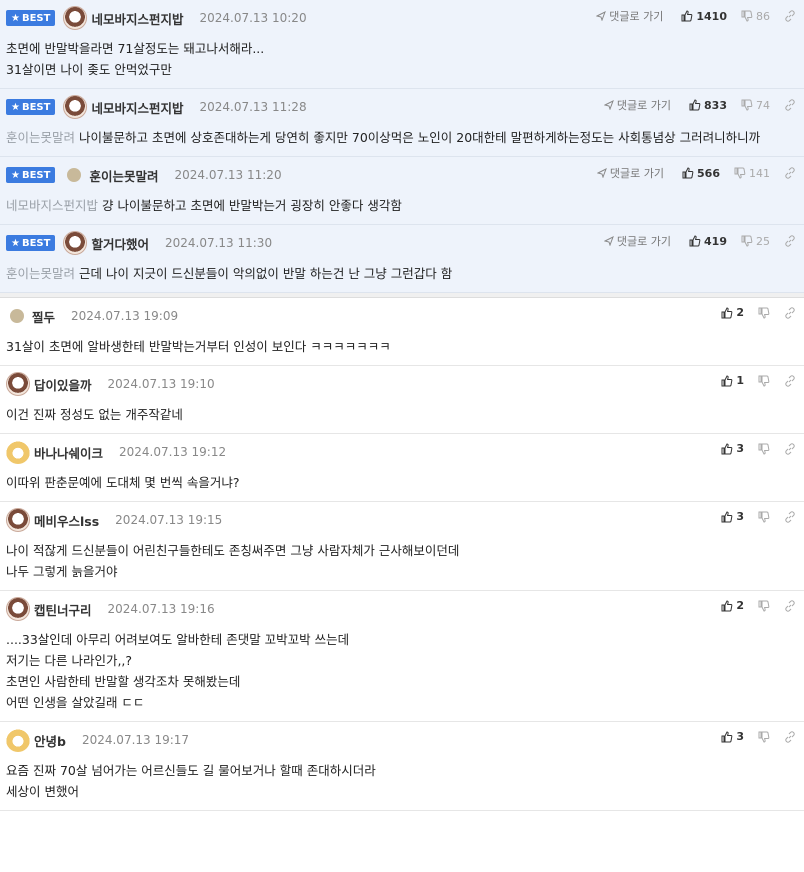 This screenshot has height=872, width=804. What do you see at coordinates (63, 384) in the screenshot?
I see `nickname: 답이있을까` at bounding box center [63, 384].